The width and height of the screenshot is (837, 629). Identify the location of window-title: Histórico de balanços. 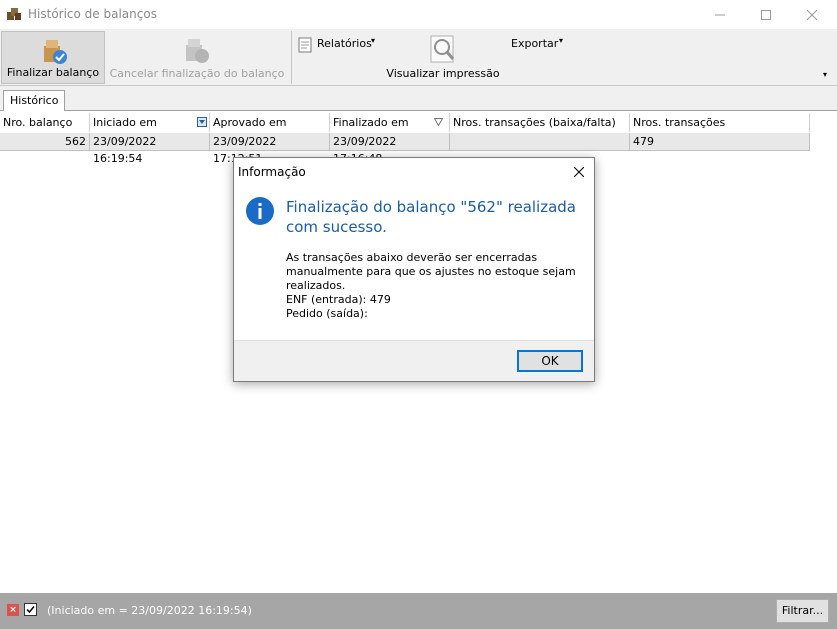
(92, 14).